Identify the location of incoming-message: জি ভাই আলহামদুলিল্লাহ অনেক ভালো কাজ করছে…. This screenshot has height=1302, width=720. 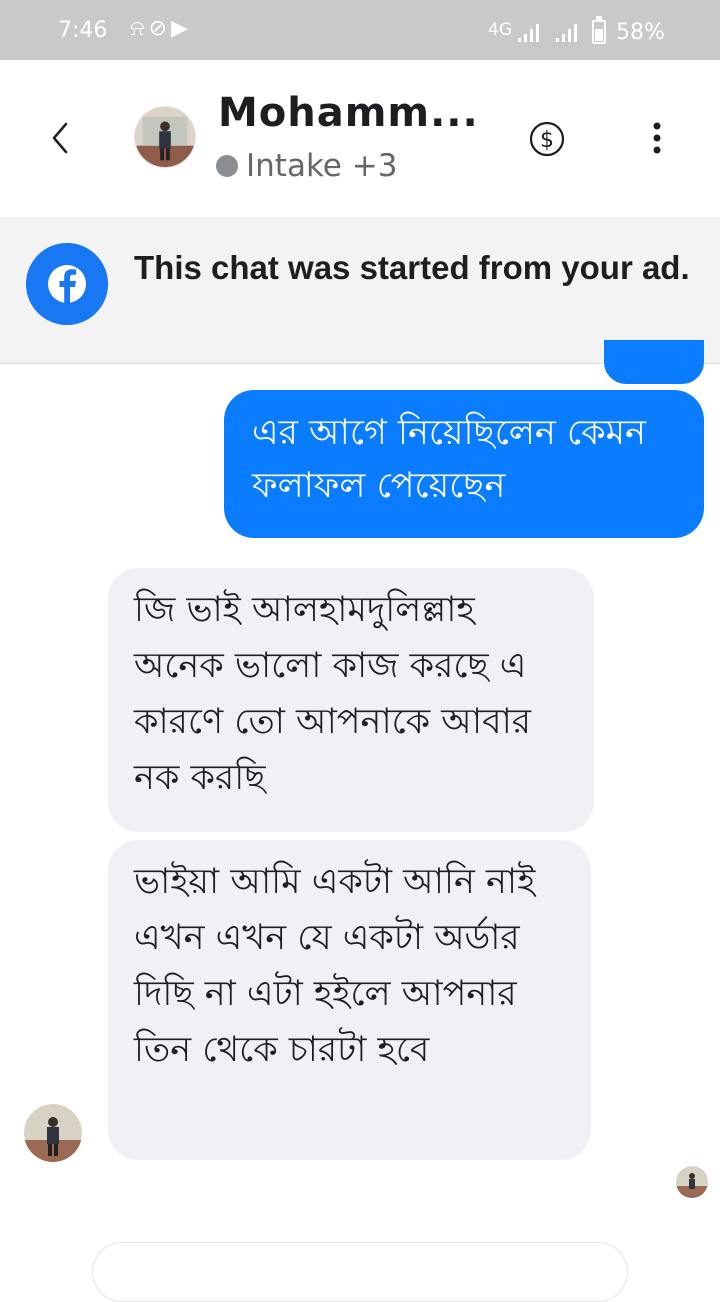
(351, 700).